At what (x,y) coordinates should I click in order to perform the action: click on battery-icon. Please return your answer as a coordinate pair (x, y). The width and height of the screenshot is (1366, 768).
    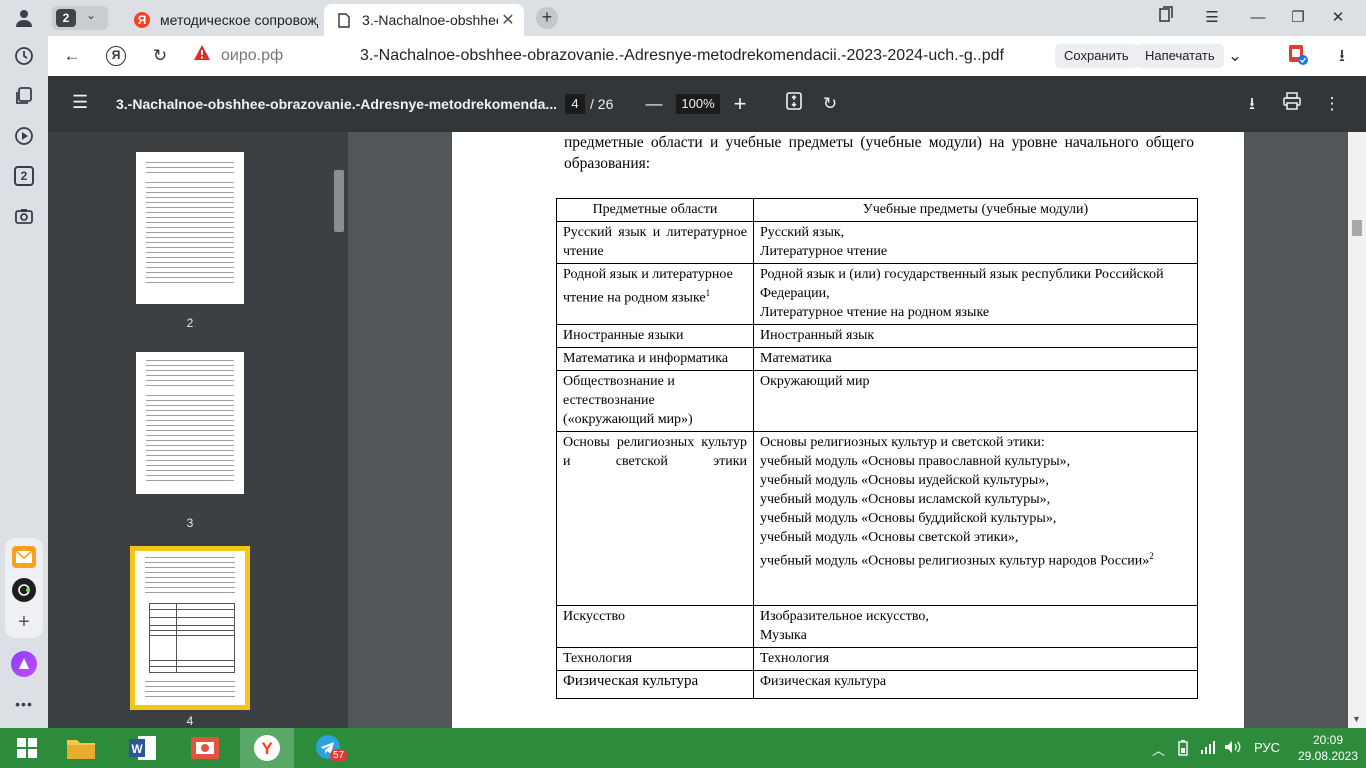
    Looking at the image, I should click on (1183, 749).